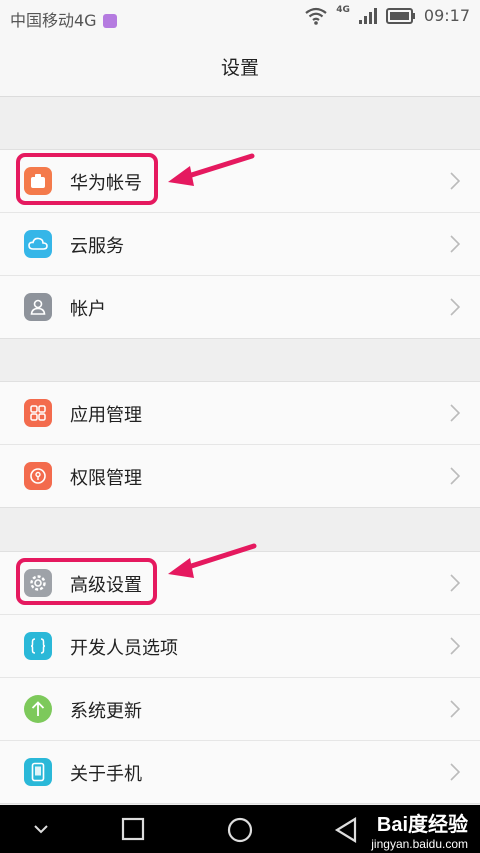 The width and height of the screenshot is (480, 853). What do you see at coordinates (41, 829) in the screenshot?
I see `chevron-down-icon` at bounding box center [41, 829].